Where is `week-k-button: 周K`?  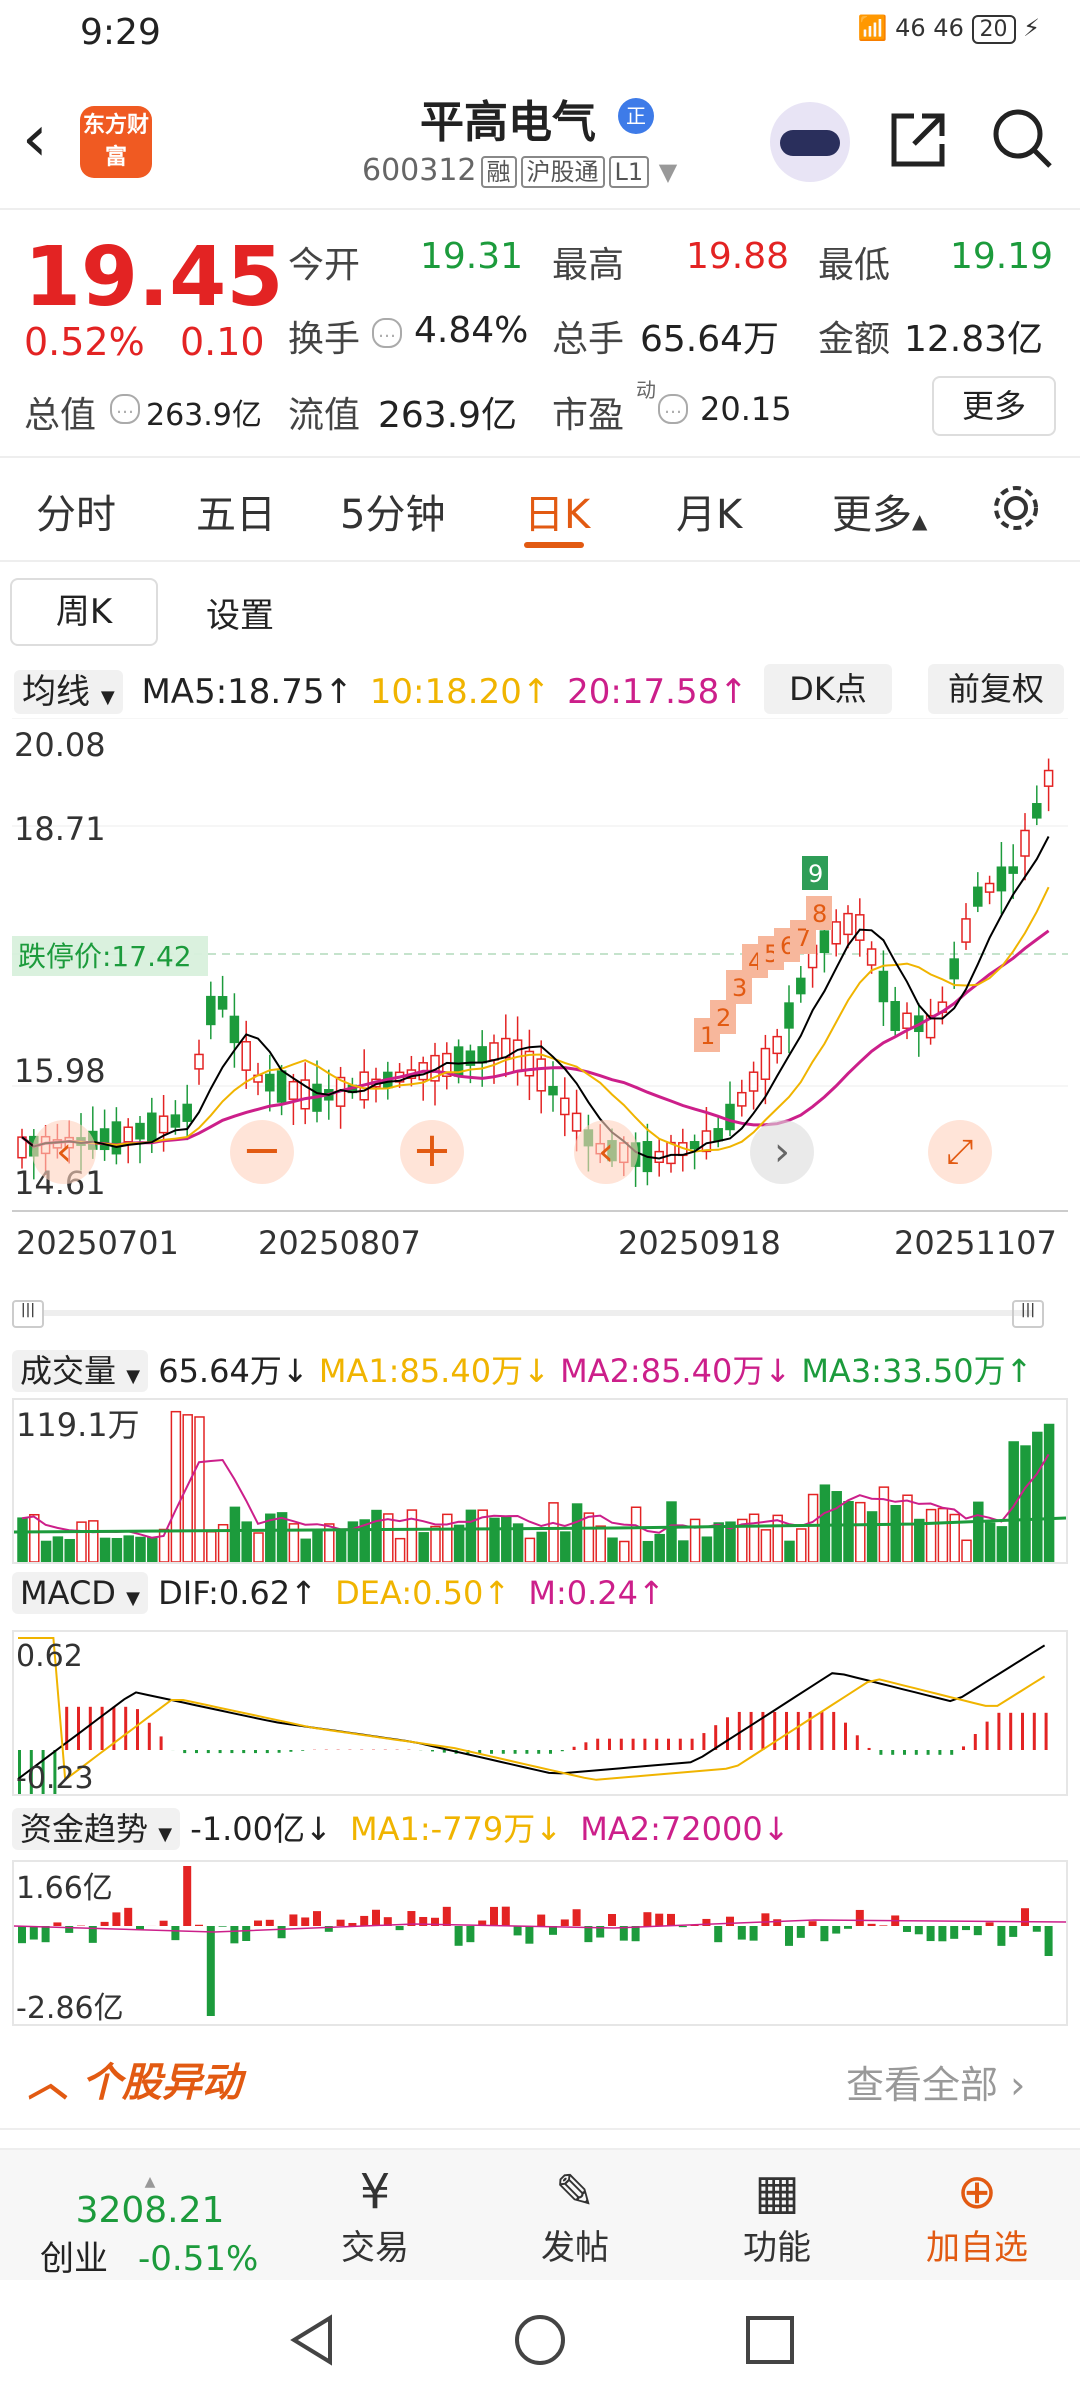 week-k-button: 周K is located at coordinates (84, 612).